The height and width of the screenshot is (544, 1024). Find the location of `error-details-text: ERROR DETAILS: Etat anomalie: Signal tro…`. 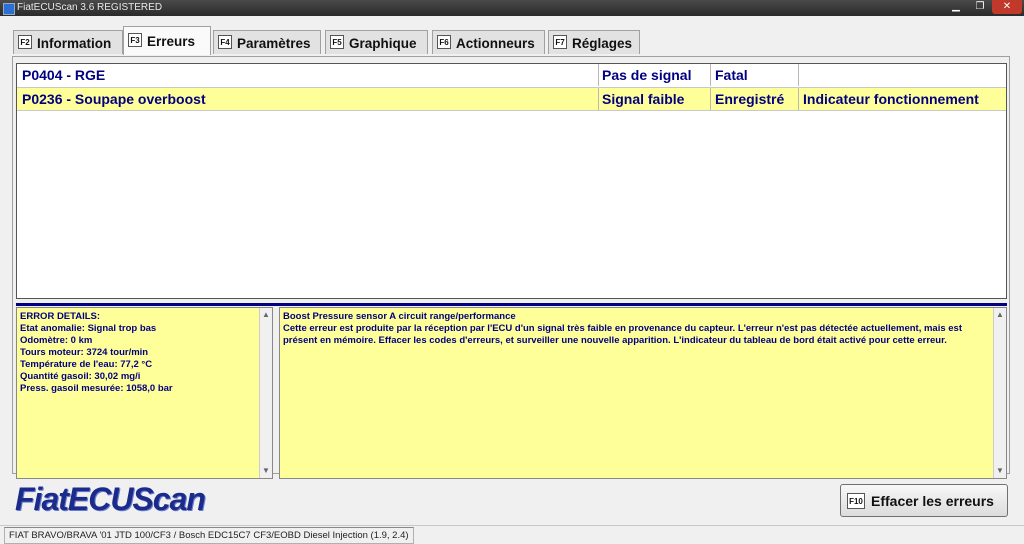

error-details-text: ERROR DETAILS: Etat anomalie: Signal tro… is located at coordinates (139, 353).